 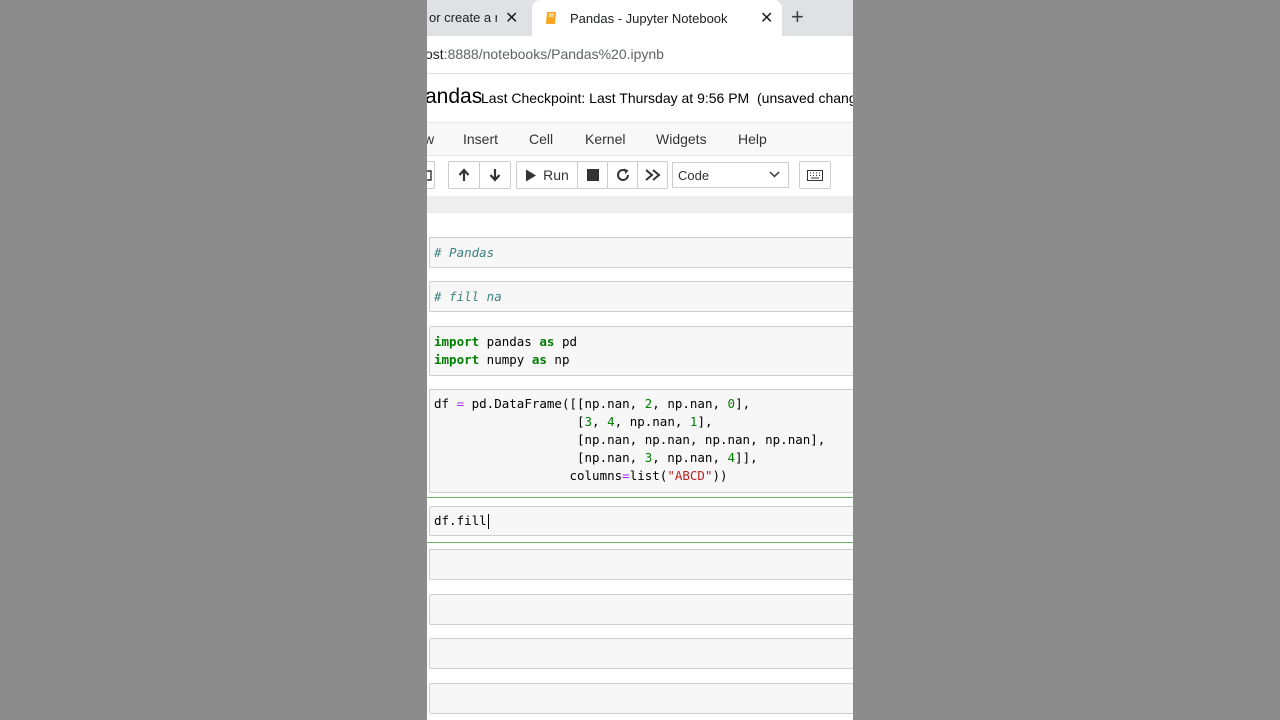 I want to click on interrupt-kernel-button, so click(x=592, y=175).